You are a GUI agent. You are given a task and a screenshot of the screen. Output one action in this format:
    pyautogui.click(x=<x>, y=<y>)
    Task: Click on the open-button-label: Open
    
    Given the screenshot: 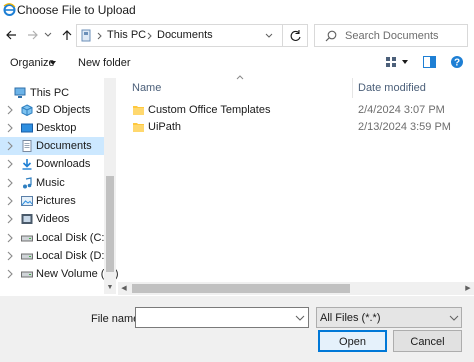 What is the action you would take?
    pyautogui.click(x=352, y=342)
    